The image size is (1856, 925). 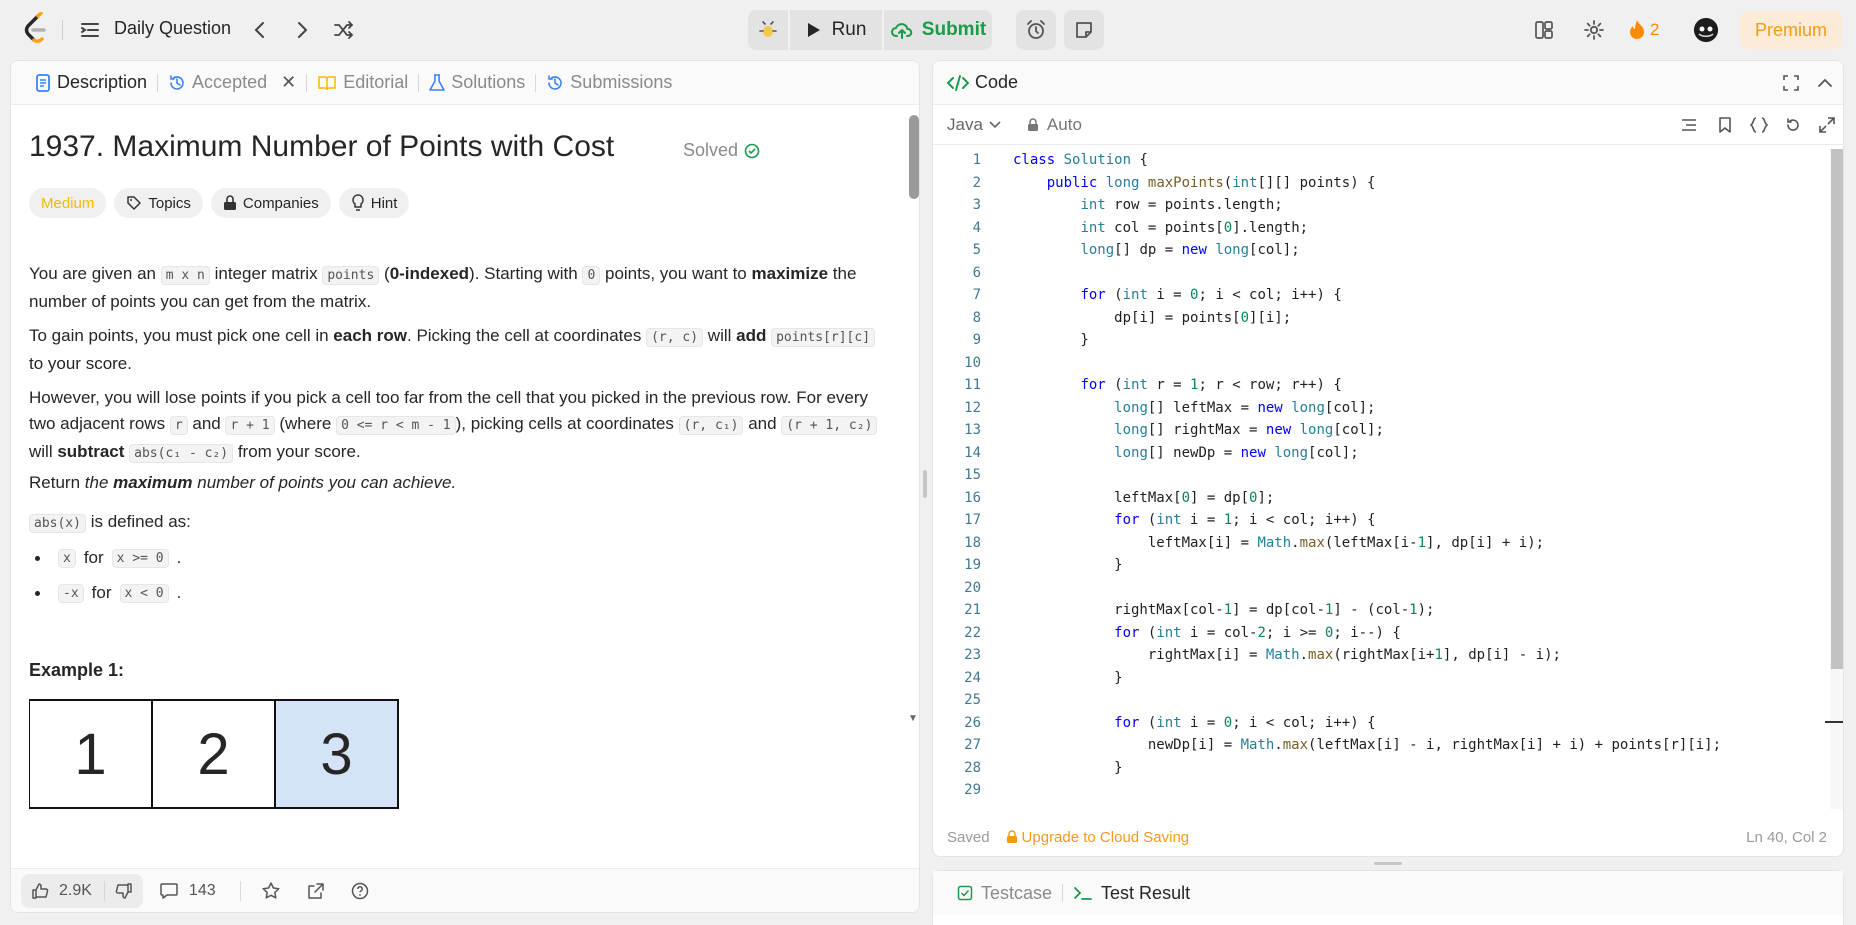 I want to click on bookmark-icon, so click(x=1725, y=125).